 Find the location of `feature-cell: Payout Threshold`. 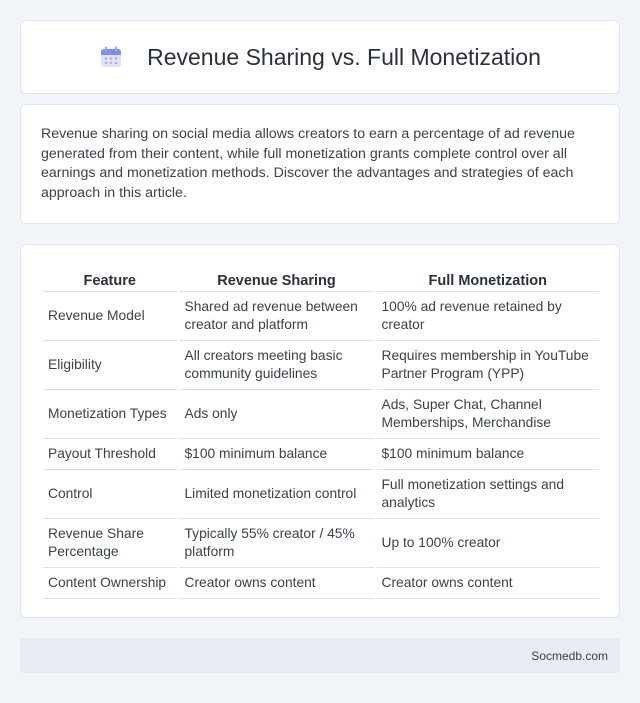

feature-cell: Payout Threshold is located at coordinates (110, 454).